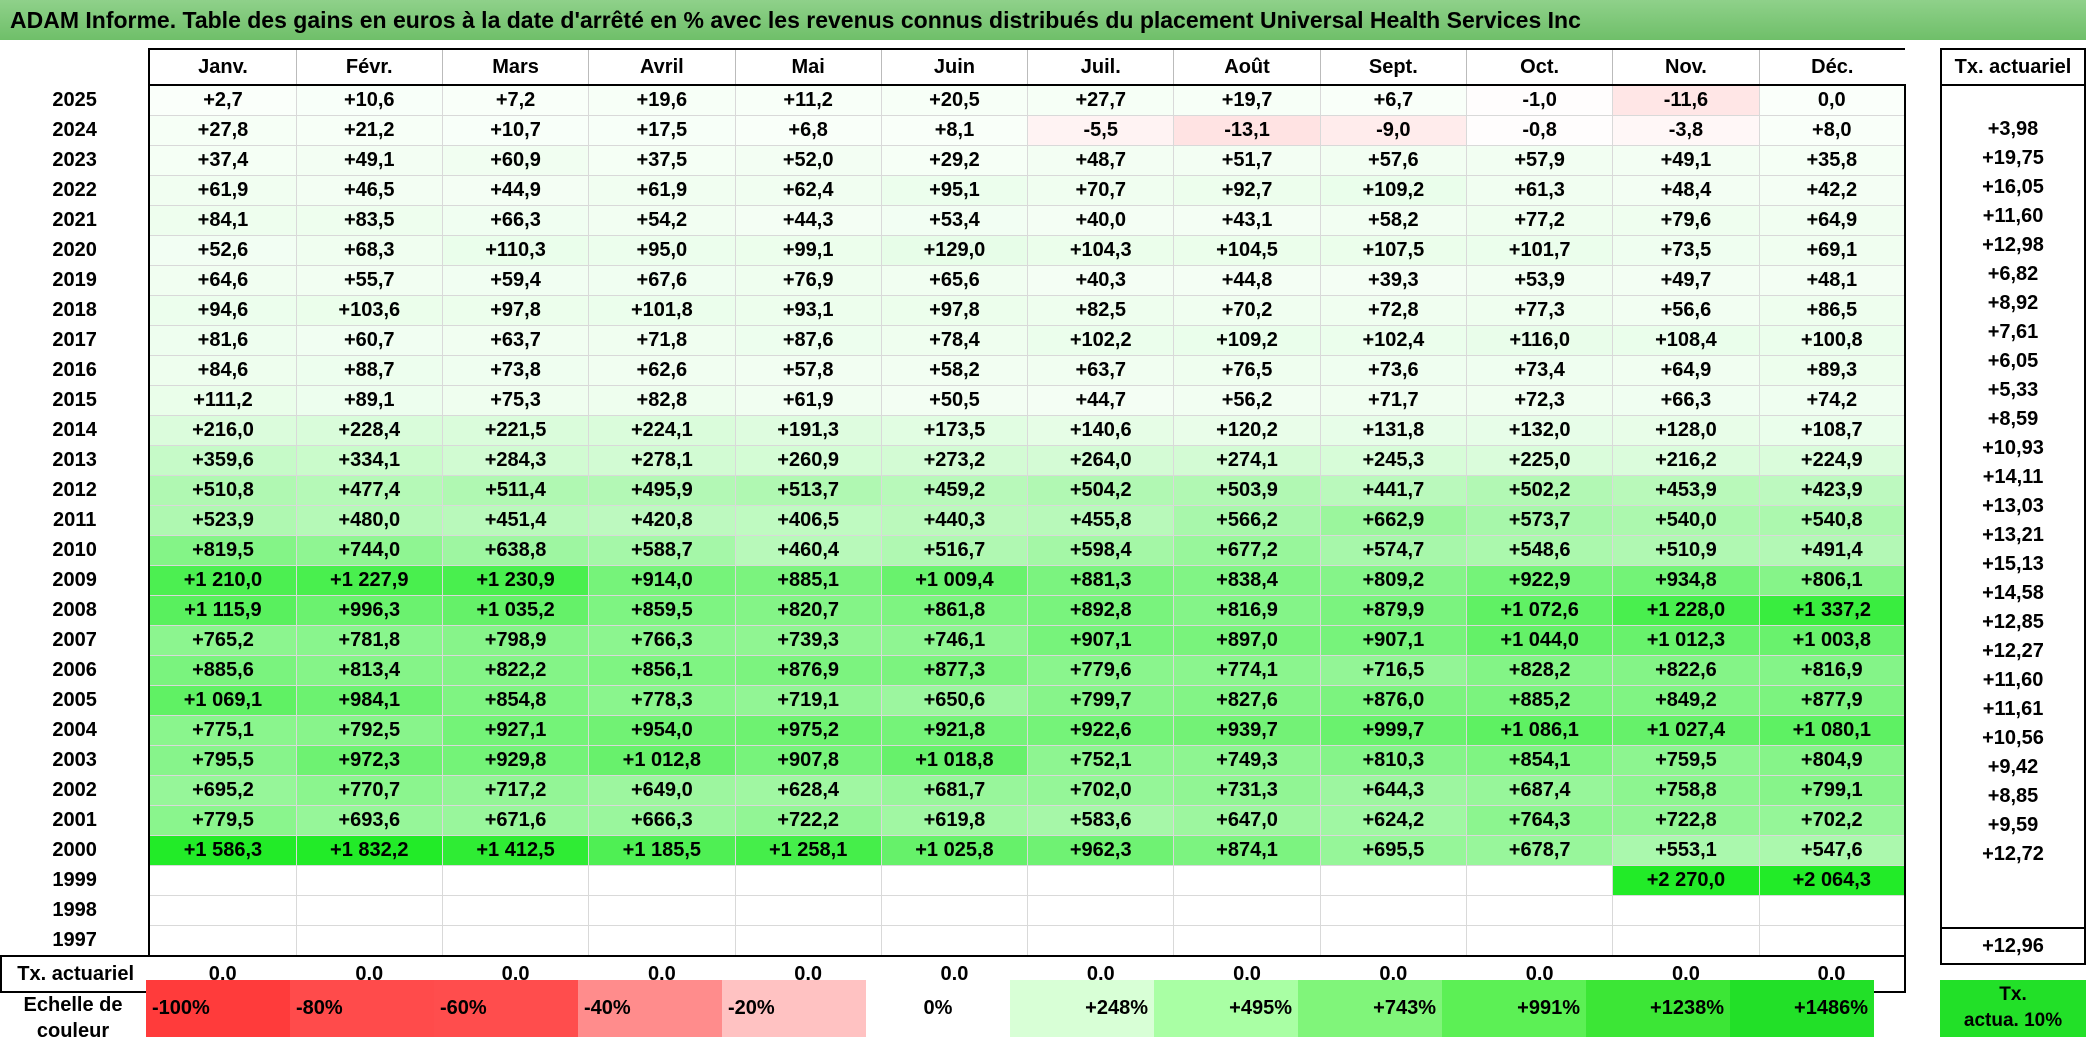 This screenshot has width=2086, height=1044. Describe the element at coordinates (369, 760) in the screenshot. I see `gain-cell: +972,3` at that location.